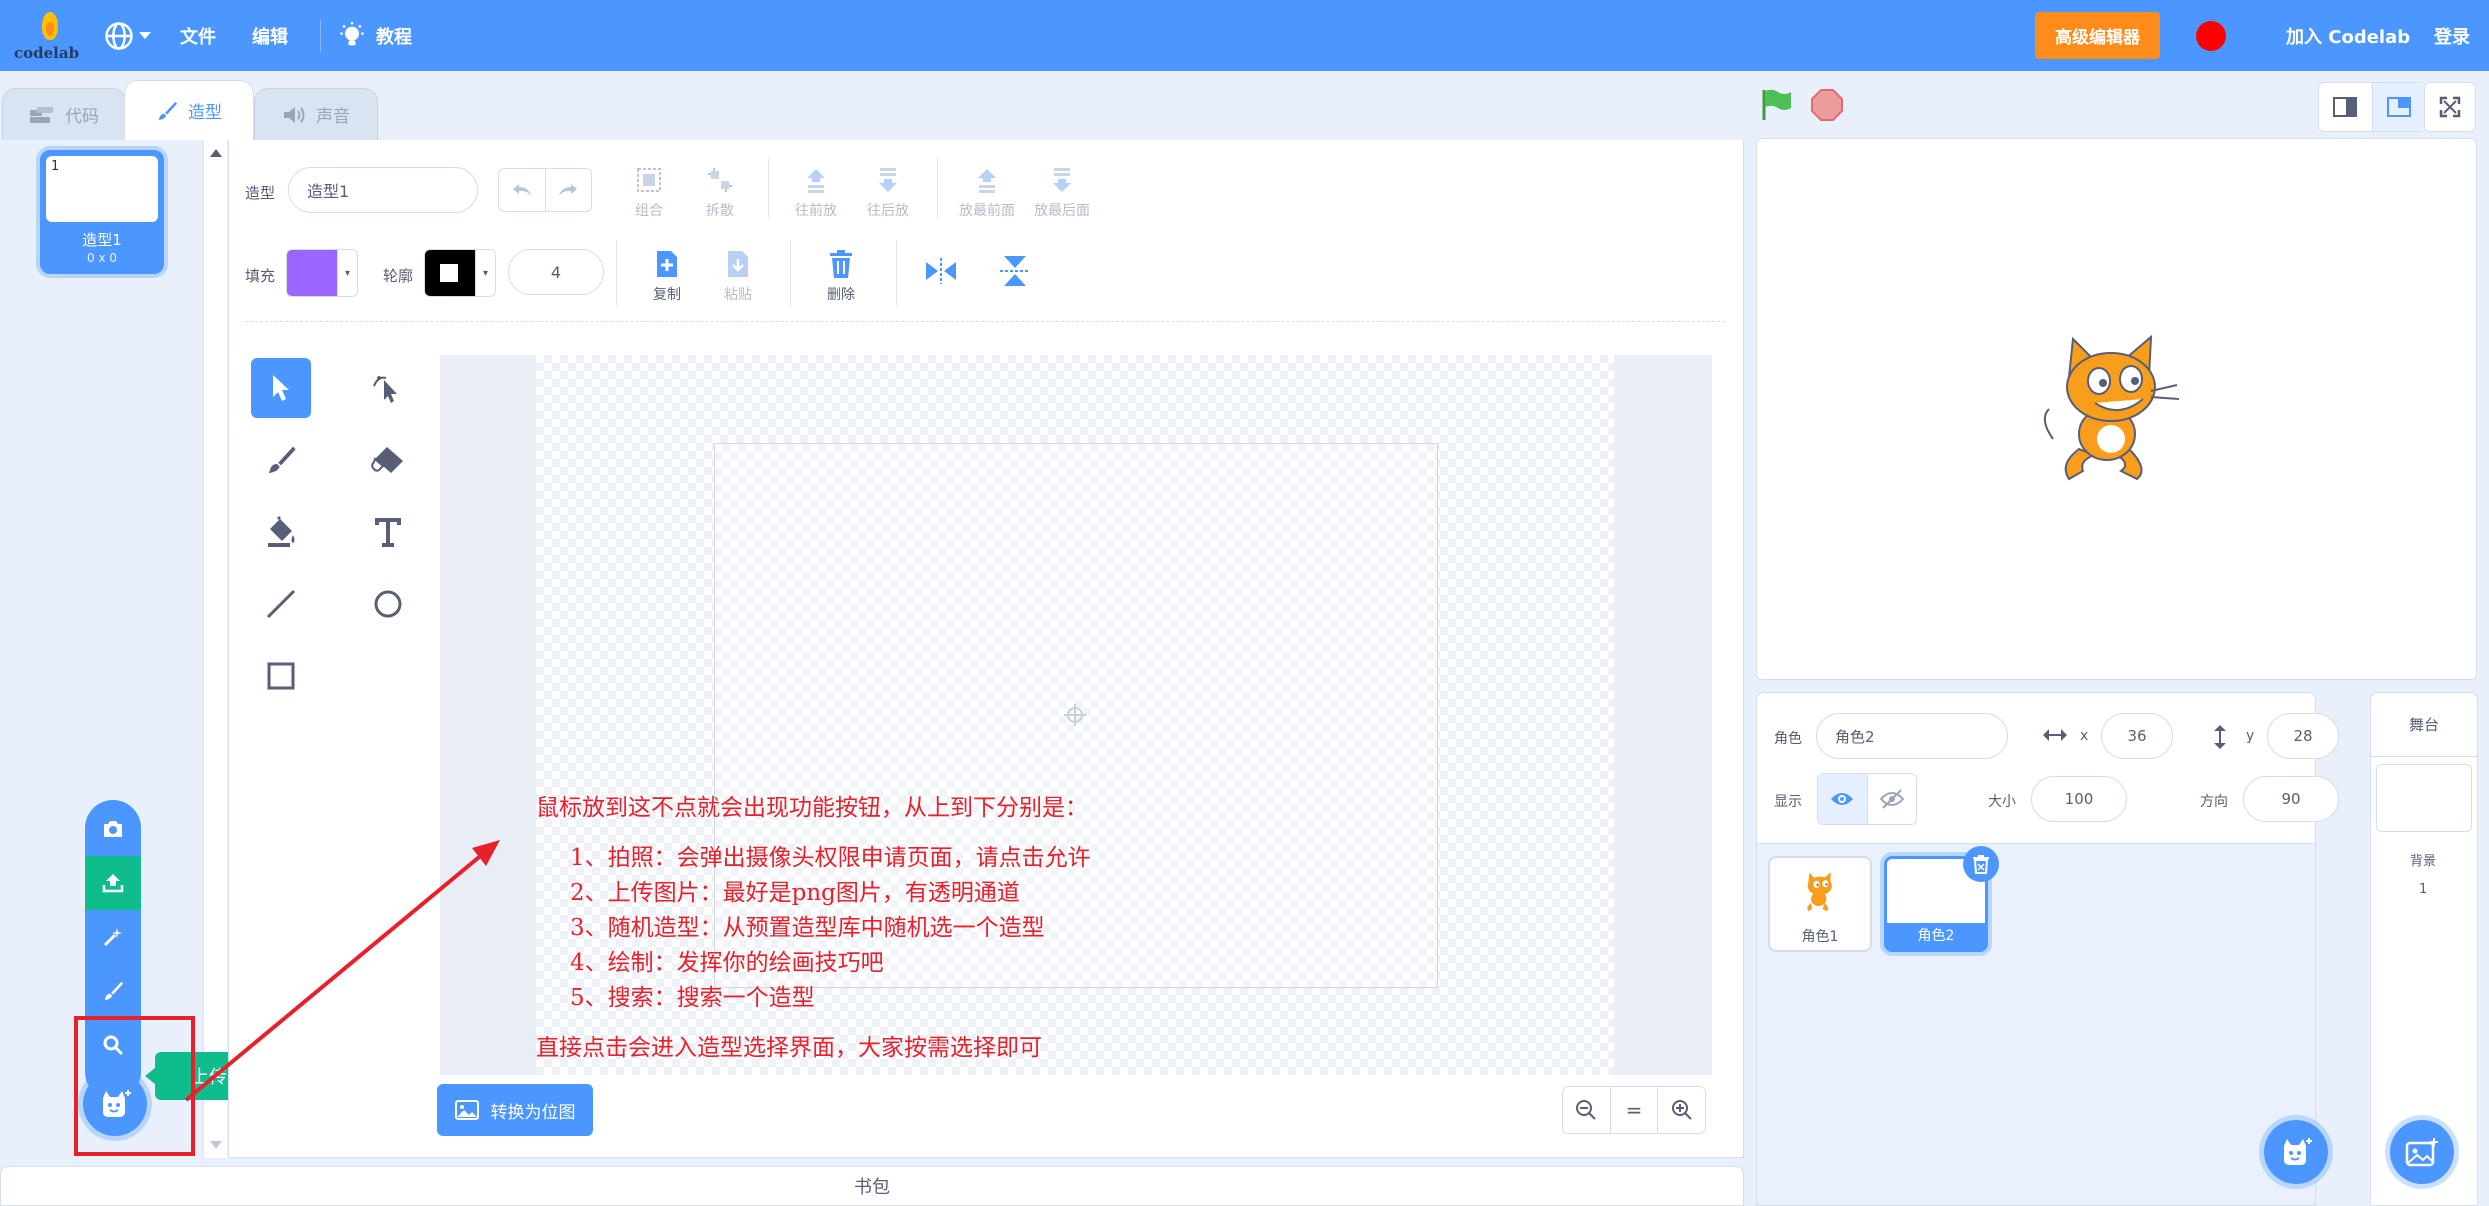 The image size is (2489, 1206). What do you see at coordinates (556, 272) in the screenshot?
I see `outline-width-input: 4` at bounding box center [556, 272].